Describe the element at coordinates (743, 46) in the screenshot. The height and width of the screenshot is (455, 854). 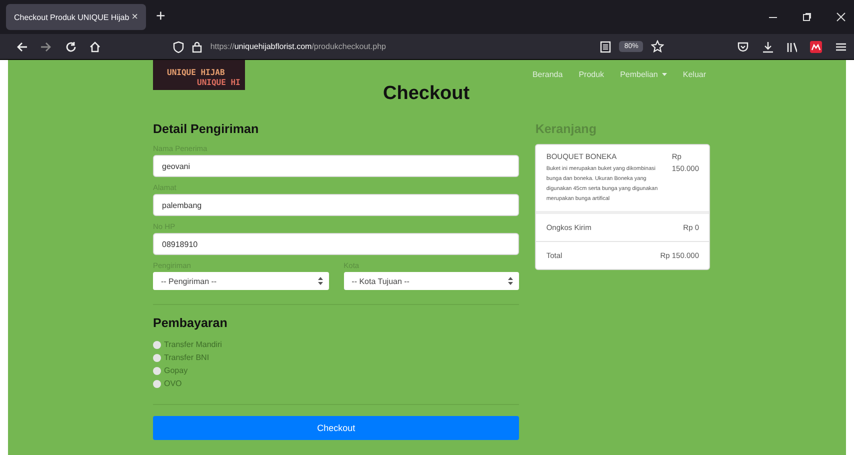
I see `pocket-icon` at that location.